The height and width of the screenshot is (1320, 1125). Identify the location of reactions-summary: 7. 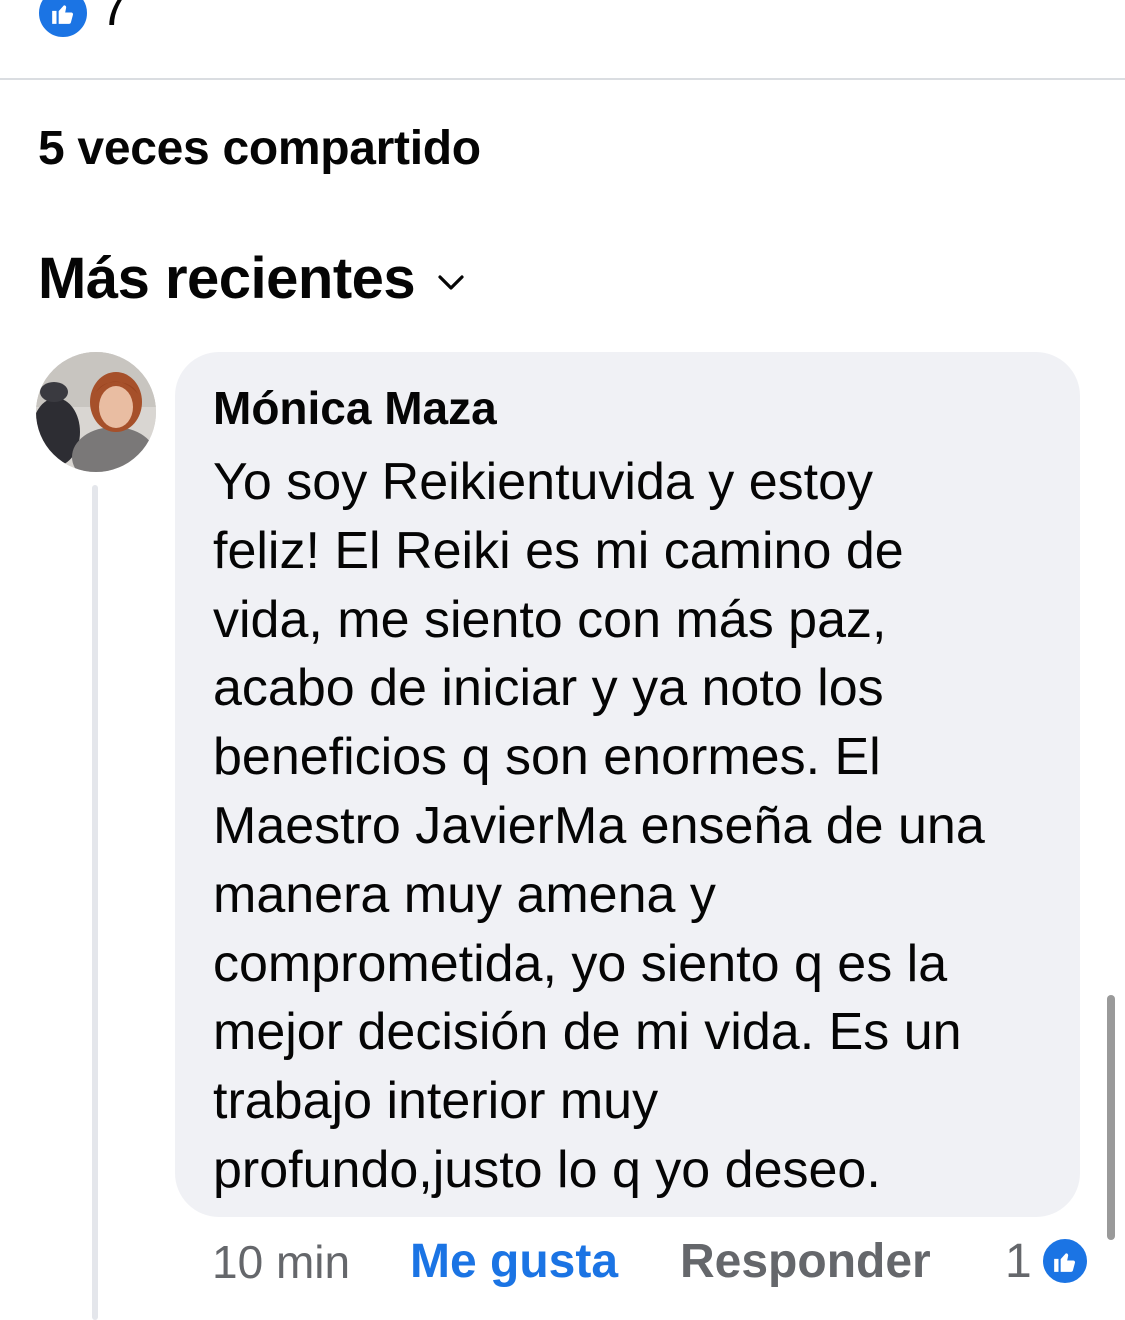
(562, 39).